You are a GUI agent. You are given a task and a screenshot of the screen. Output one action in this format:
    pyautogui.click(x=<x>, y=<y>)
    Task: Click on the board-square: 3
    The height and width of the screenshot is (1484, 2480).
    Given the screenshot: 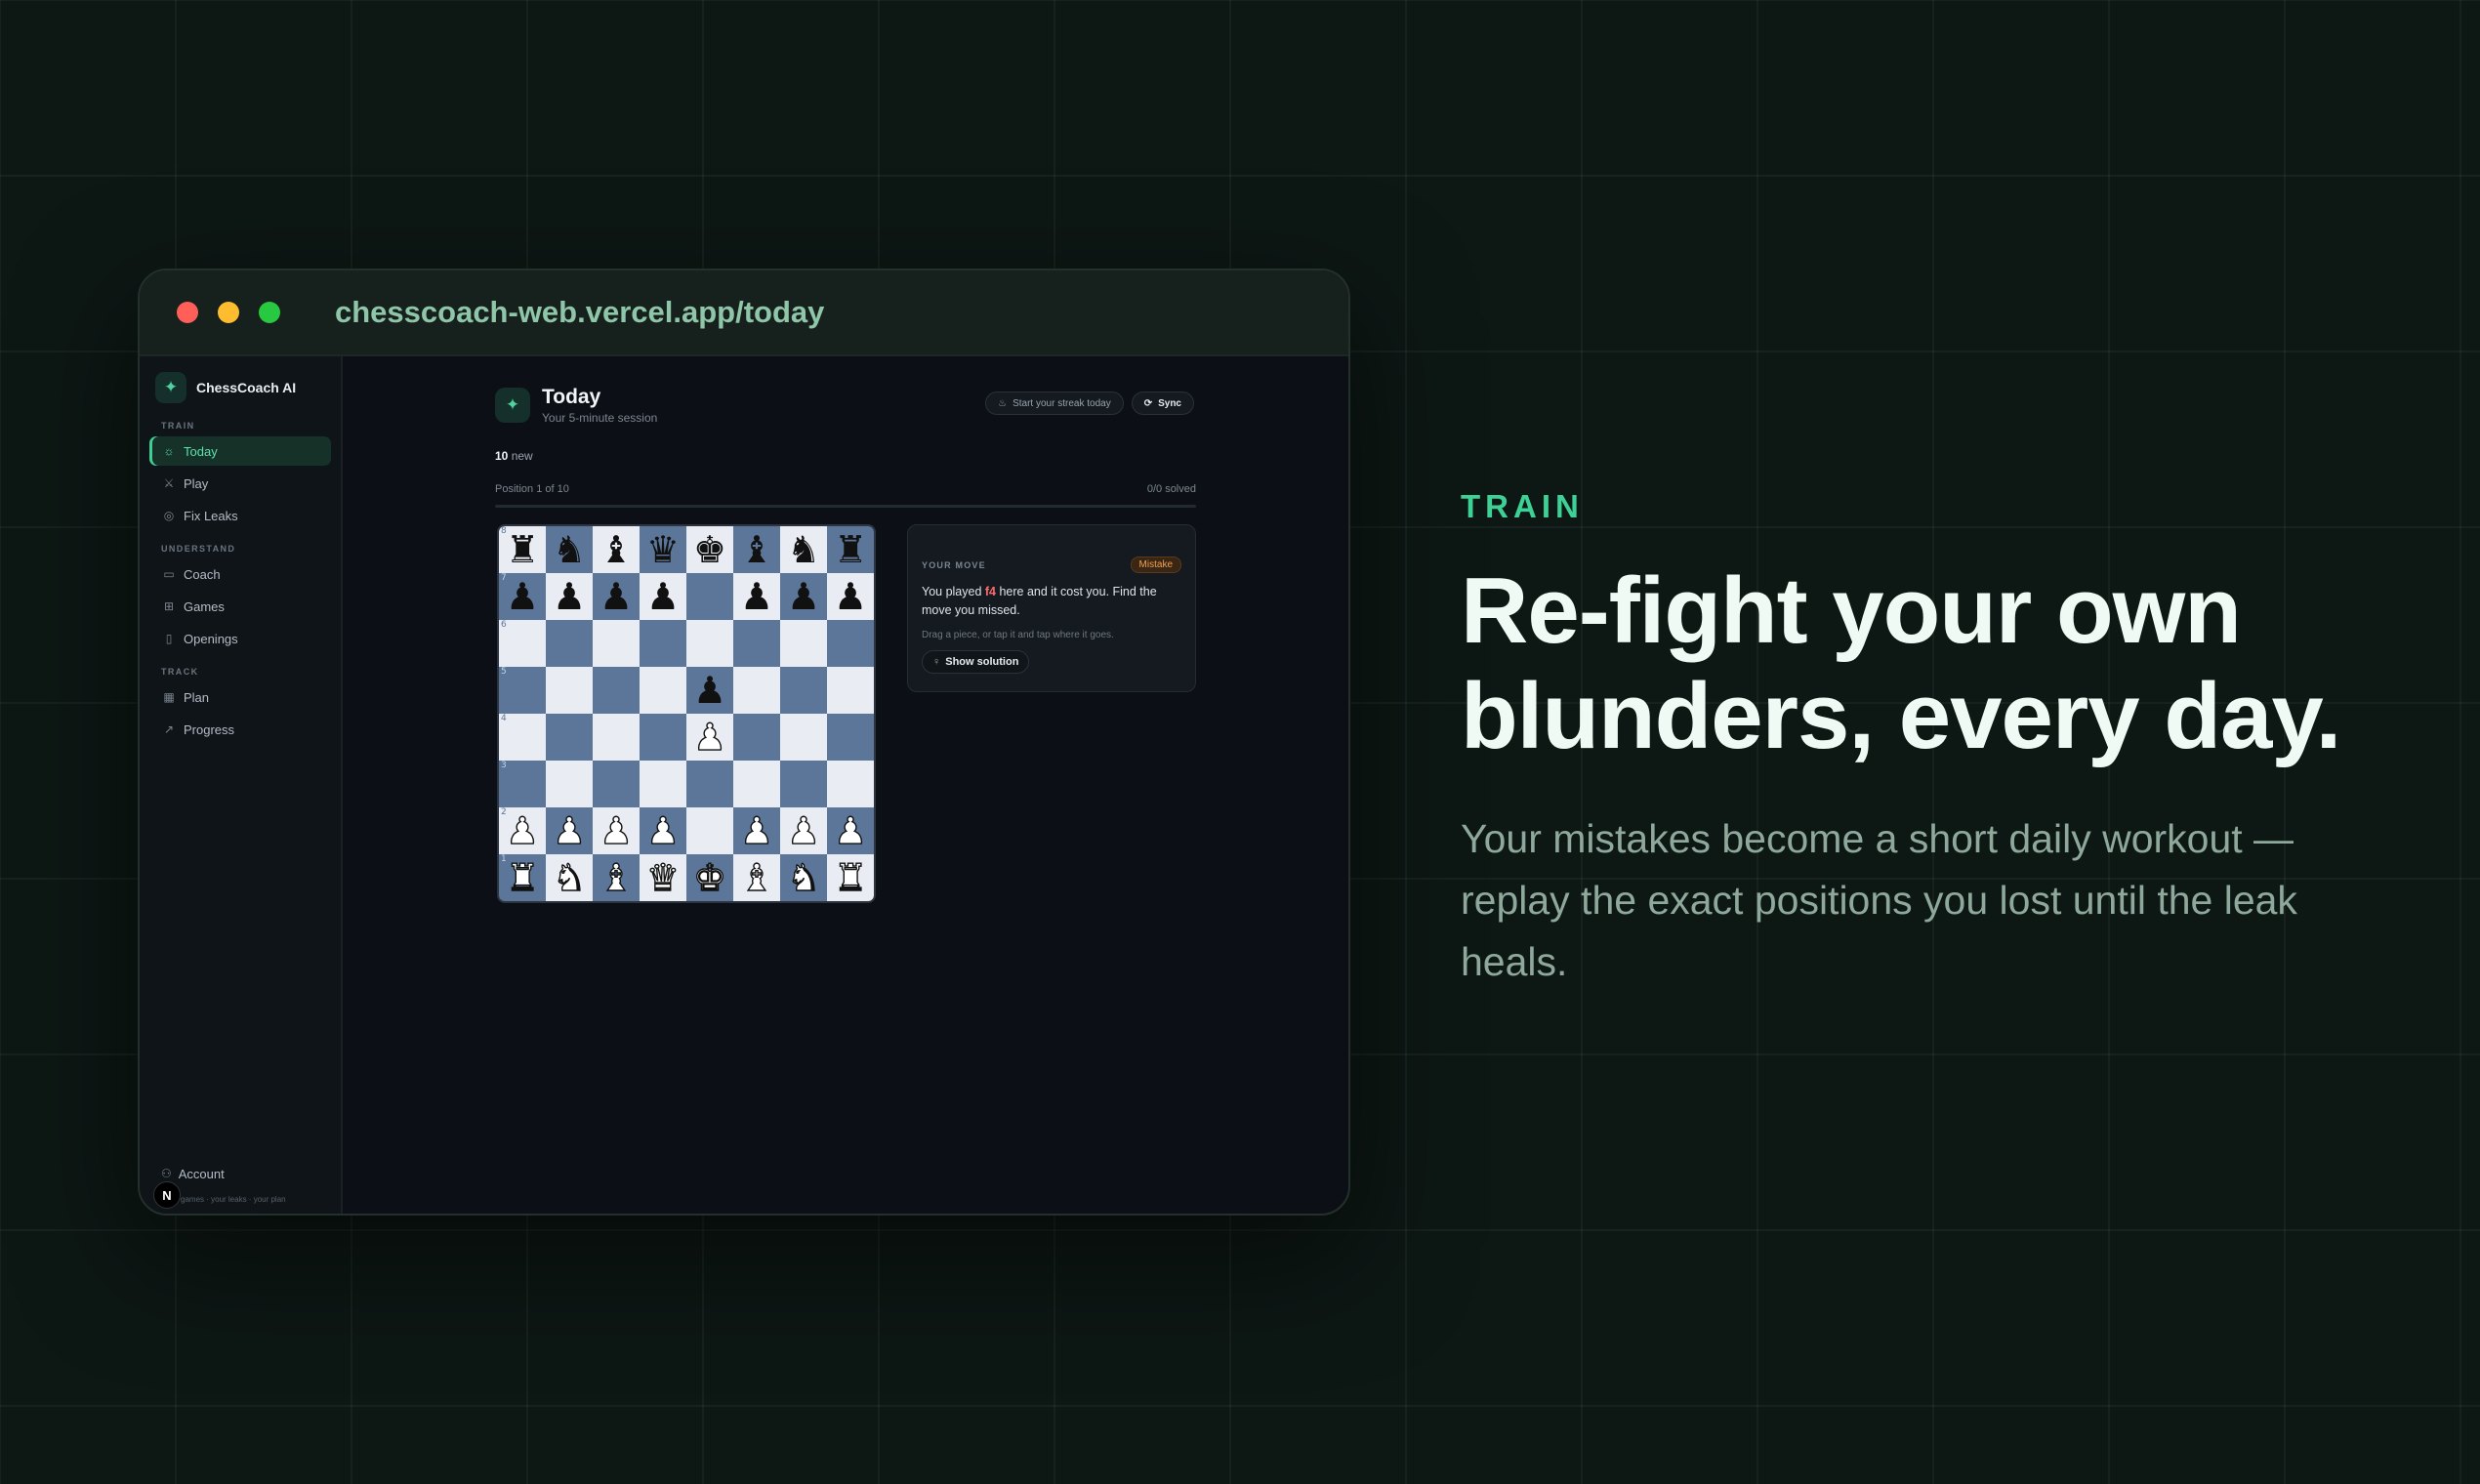 What is the action you would take?
    pyautogui.click(x=522, y=784)
    